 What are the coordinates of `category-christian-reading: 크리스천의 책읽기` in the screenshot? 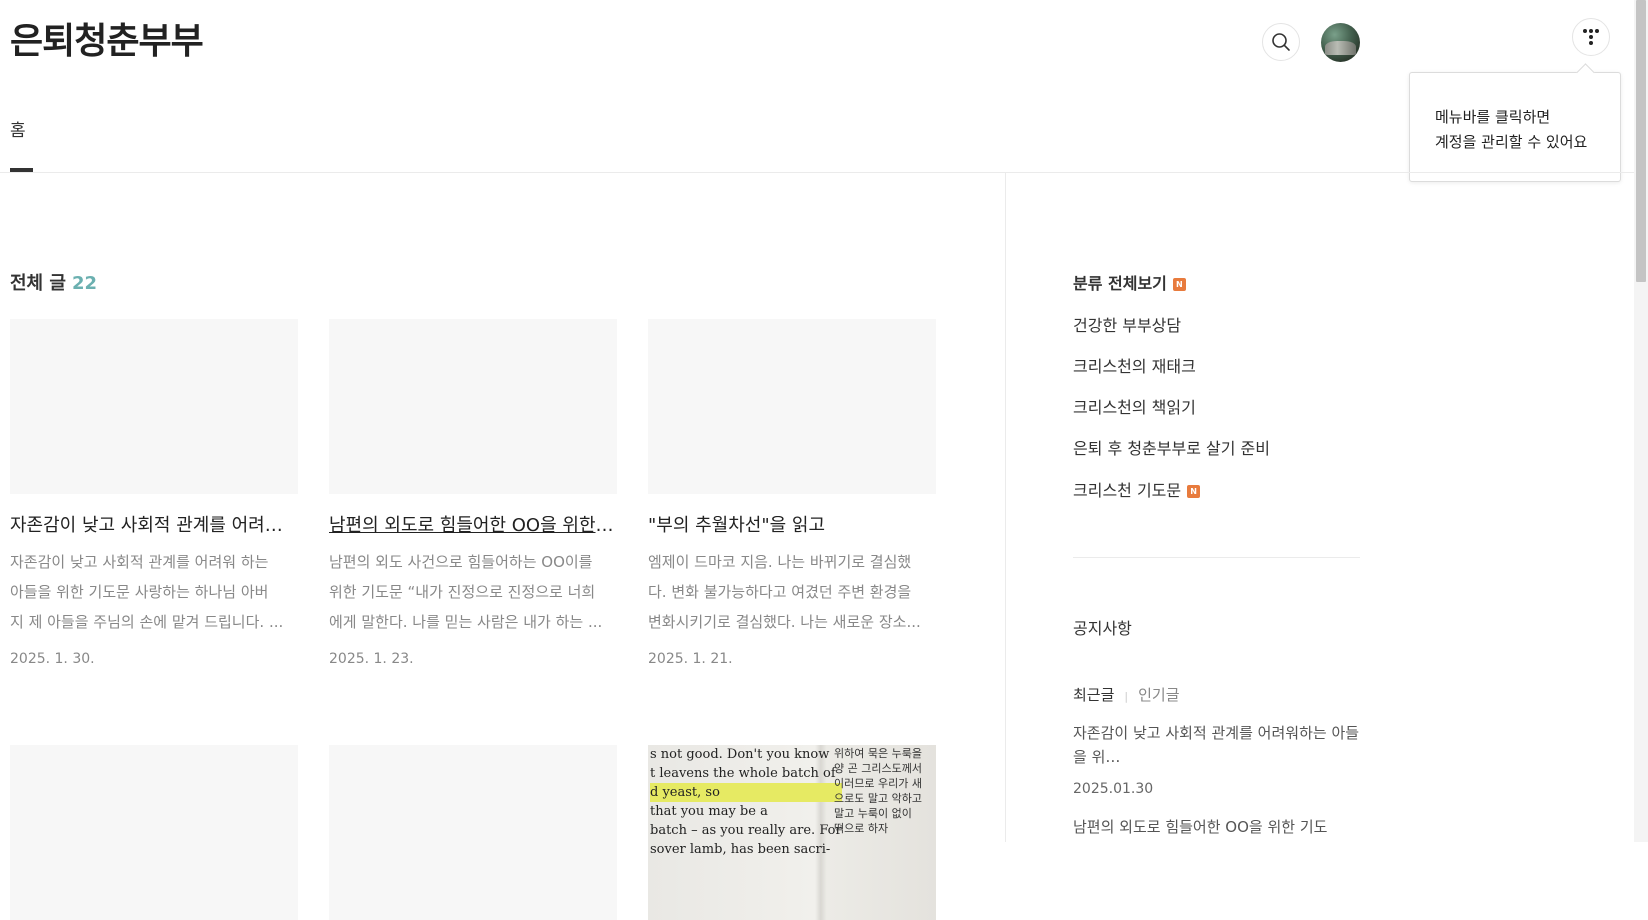 It's located at (1134, 406).